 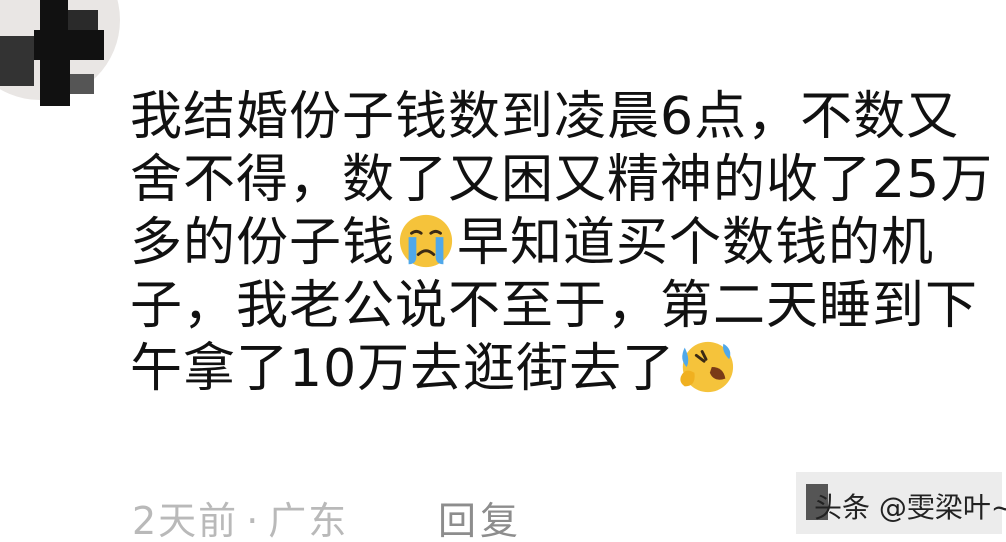 What do you see at coordinates (480, 516) in the screenshot?
I see `reply-button: 回复` at bounding box center [480, 516].